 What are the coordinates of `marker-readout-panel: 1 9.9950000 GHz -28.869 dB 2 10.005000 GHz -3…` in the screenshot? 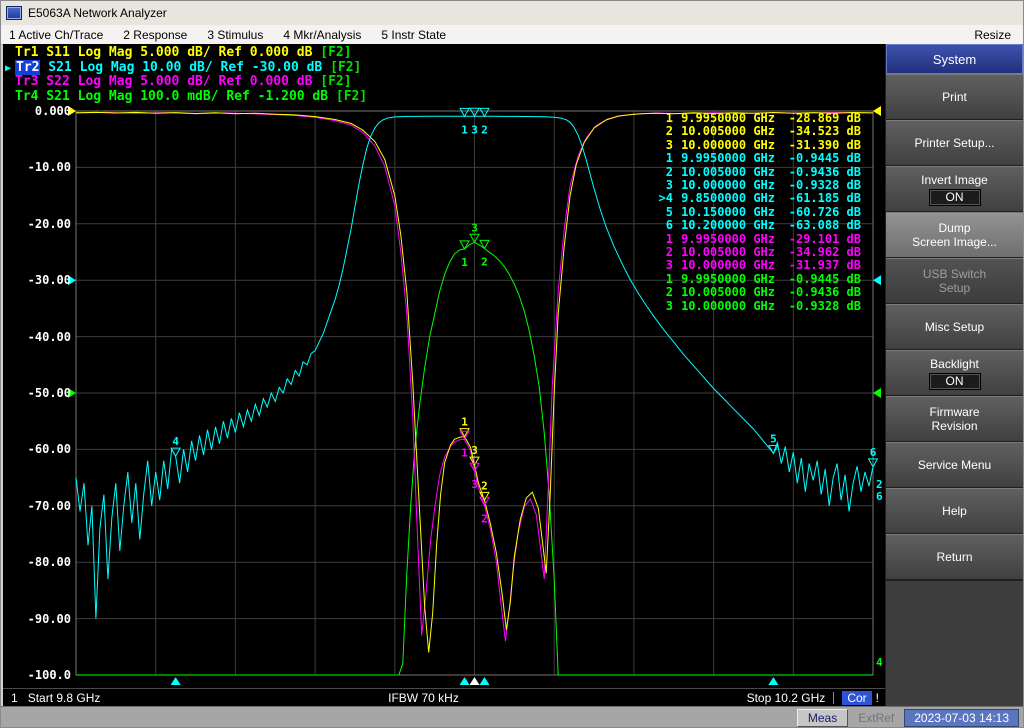 It's located at (758, 212).